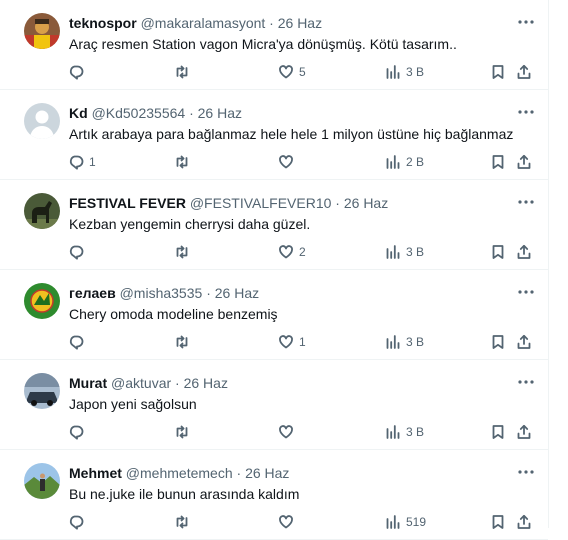 This screenshot has width=568, height=540. I want to click on tweet-actions: 5 3 B, so click(274, 72).